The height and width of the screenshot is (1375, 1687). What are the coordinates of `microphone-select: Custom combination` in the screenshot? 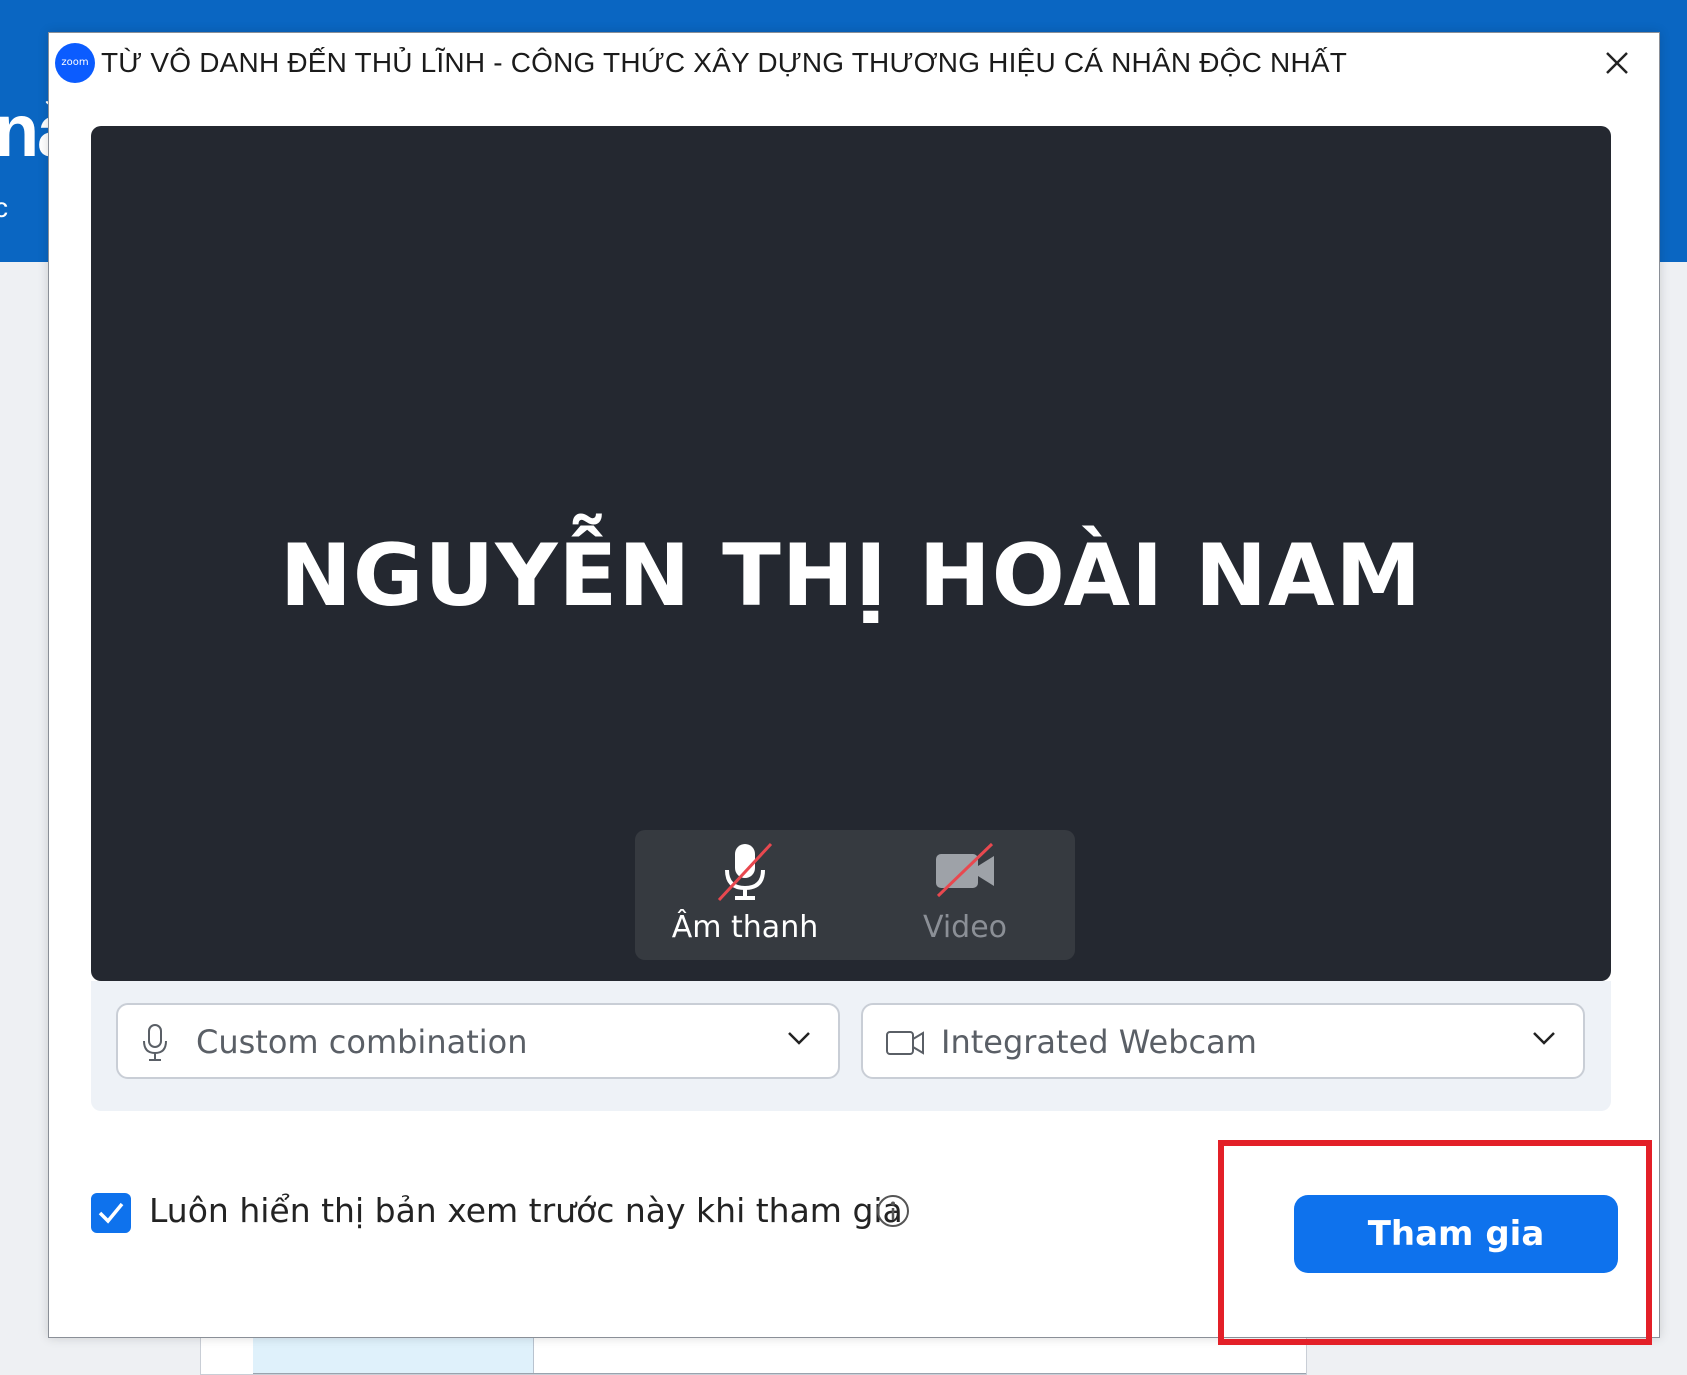 It's located at (478, 1041).